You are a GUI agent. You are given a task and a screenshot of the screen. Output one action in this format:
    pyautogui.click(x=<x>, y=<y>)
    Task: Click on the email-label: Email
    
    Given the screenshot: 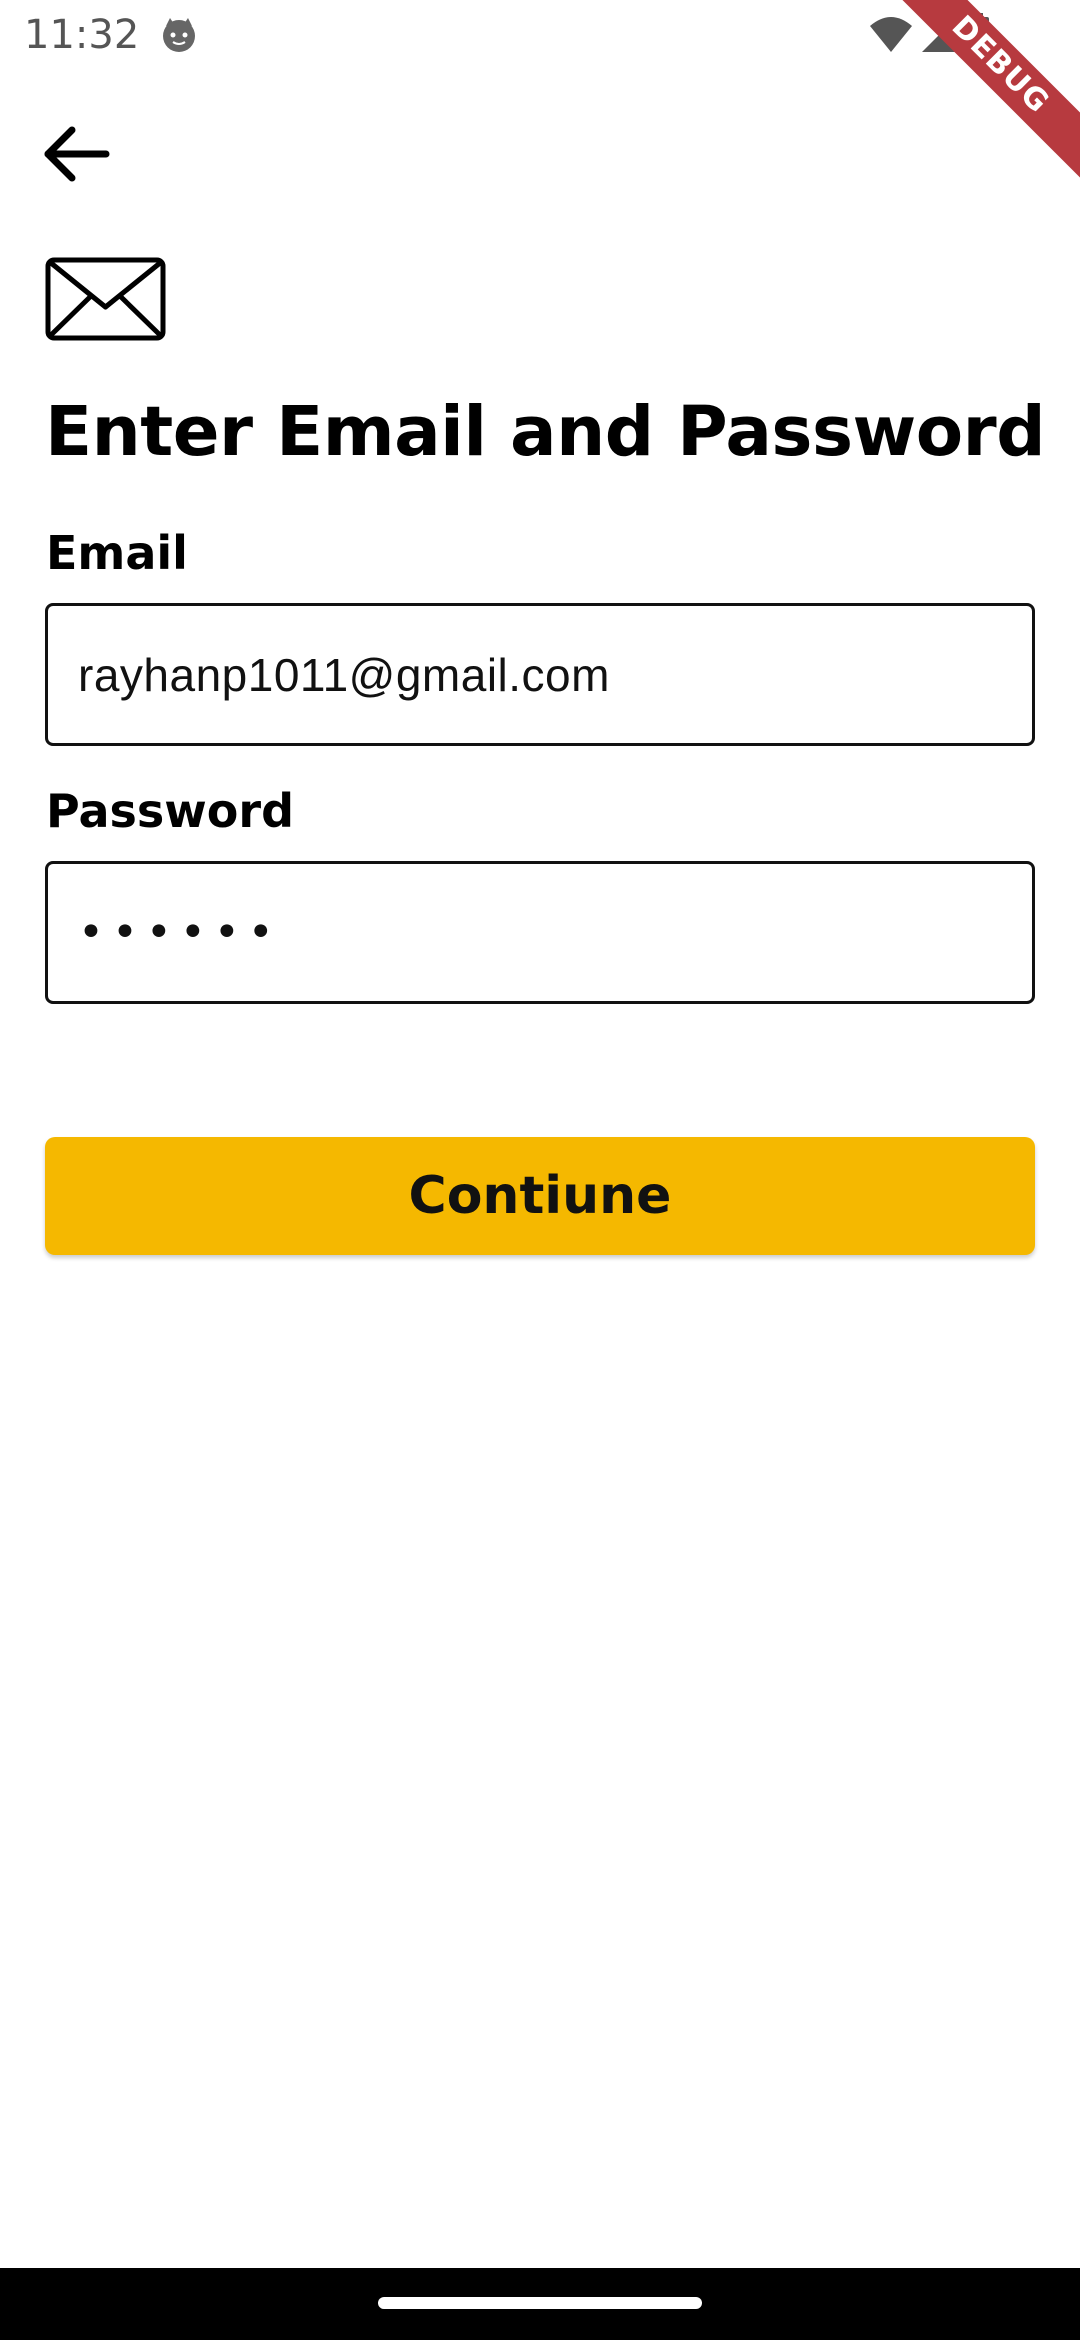 What is the action you would take?
    pyautogui.click(x=117, y=553)
    